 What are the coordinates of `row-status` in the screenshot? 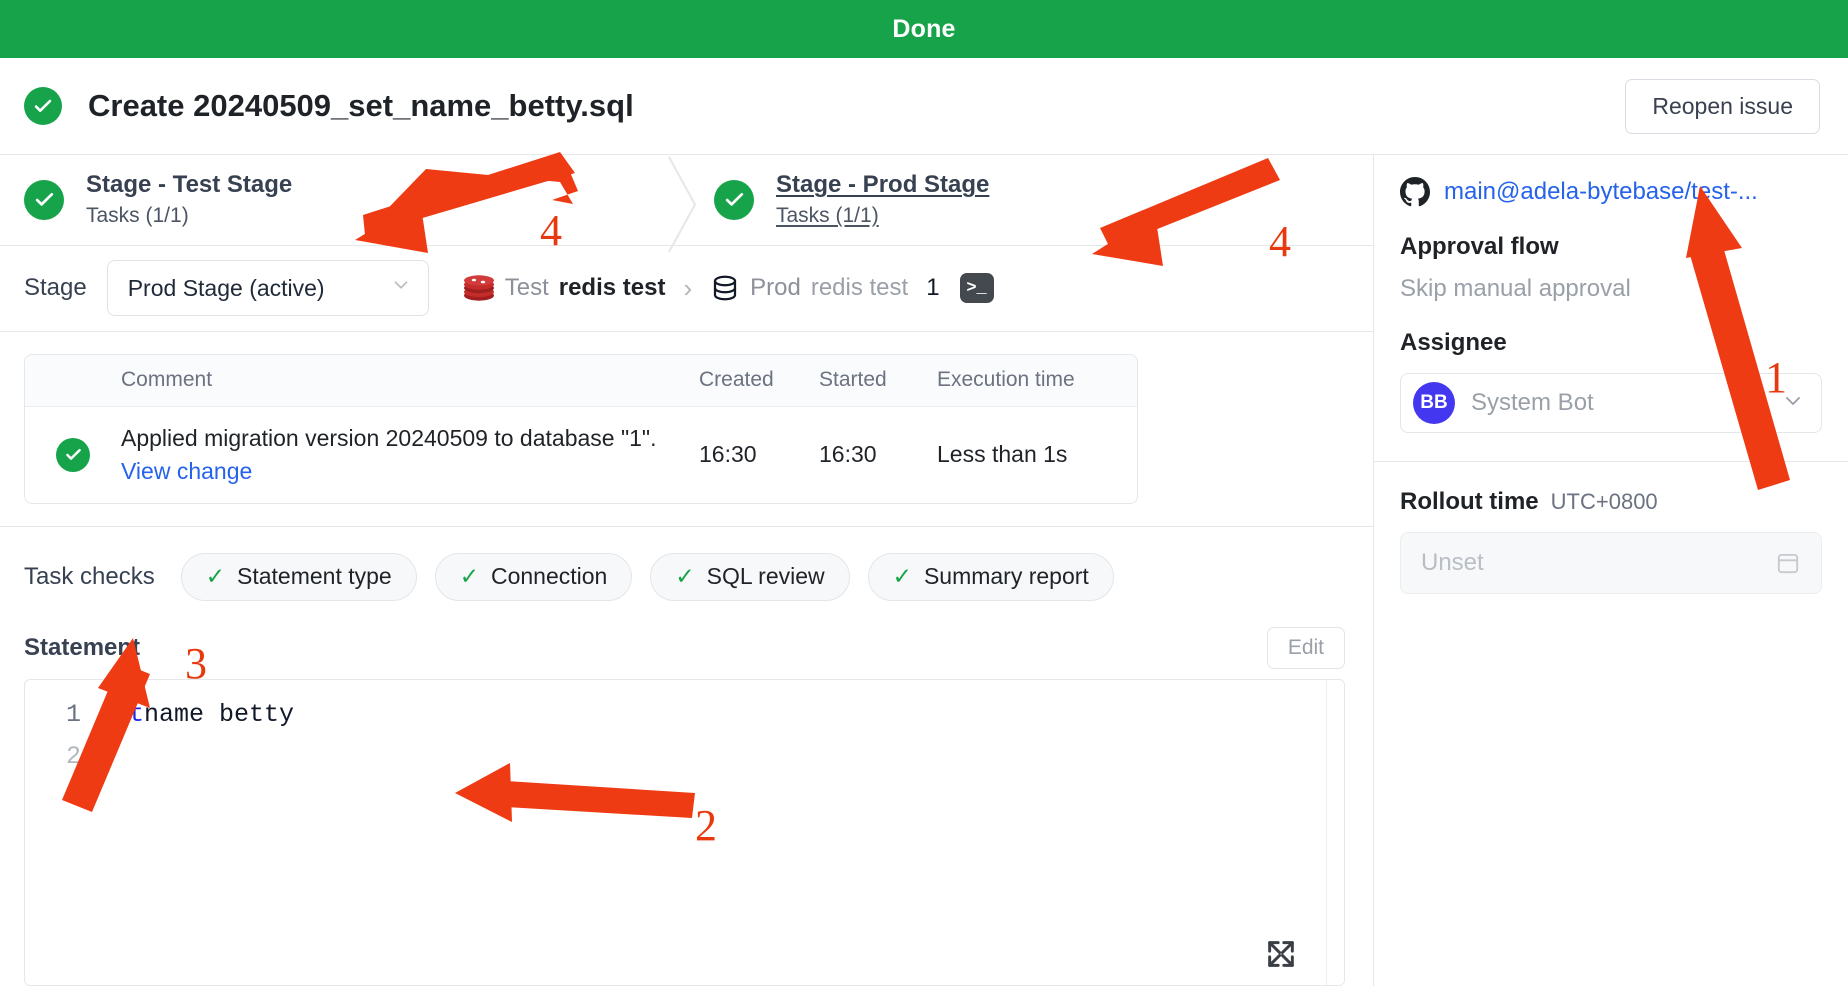 It's located at (73, 454).